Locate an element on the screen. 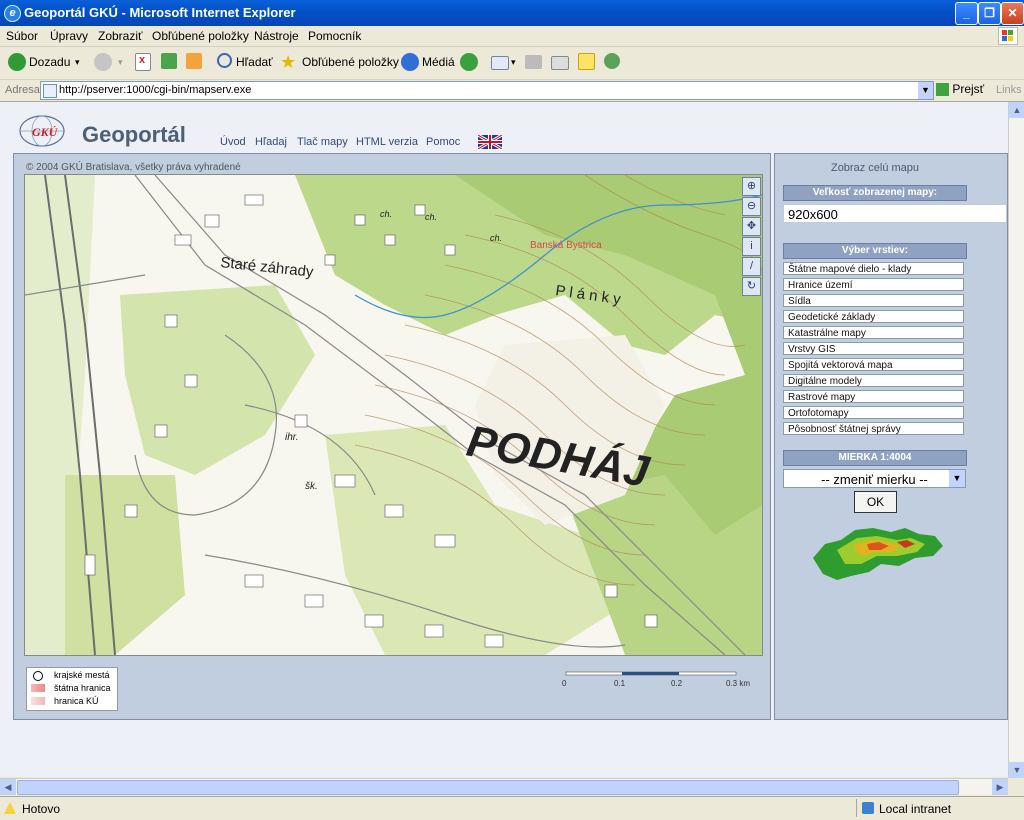  legend-item: štátna hranica is located at coordinates (82, 688).